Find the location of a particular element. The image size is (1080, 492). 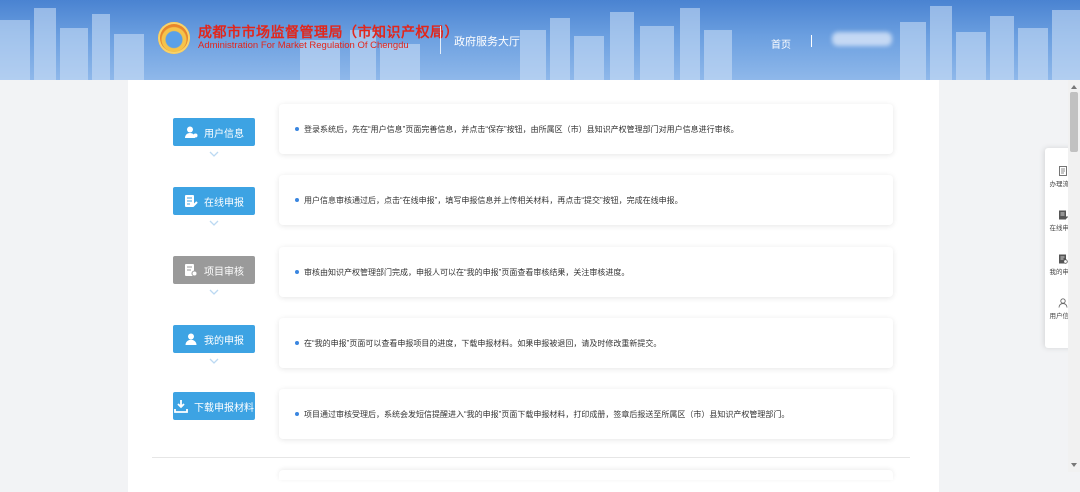

hall-label: 政府服务大厅 is located at coordinates (487, 42).